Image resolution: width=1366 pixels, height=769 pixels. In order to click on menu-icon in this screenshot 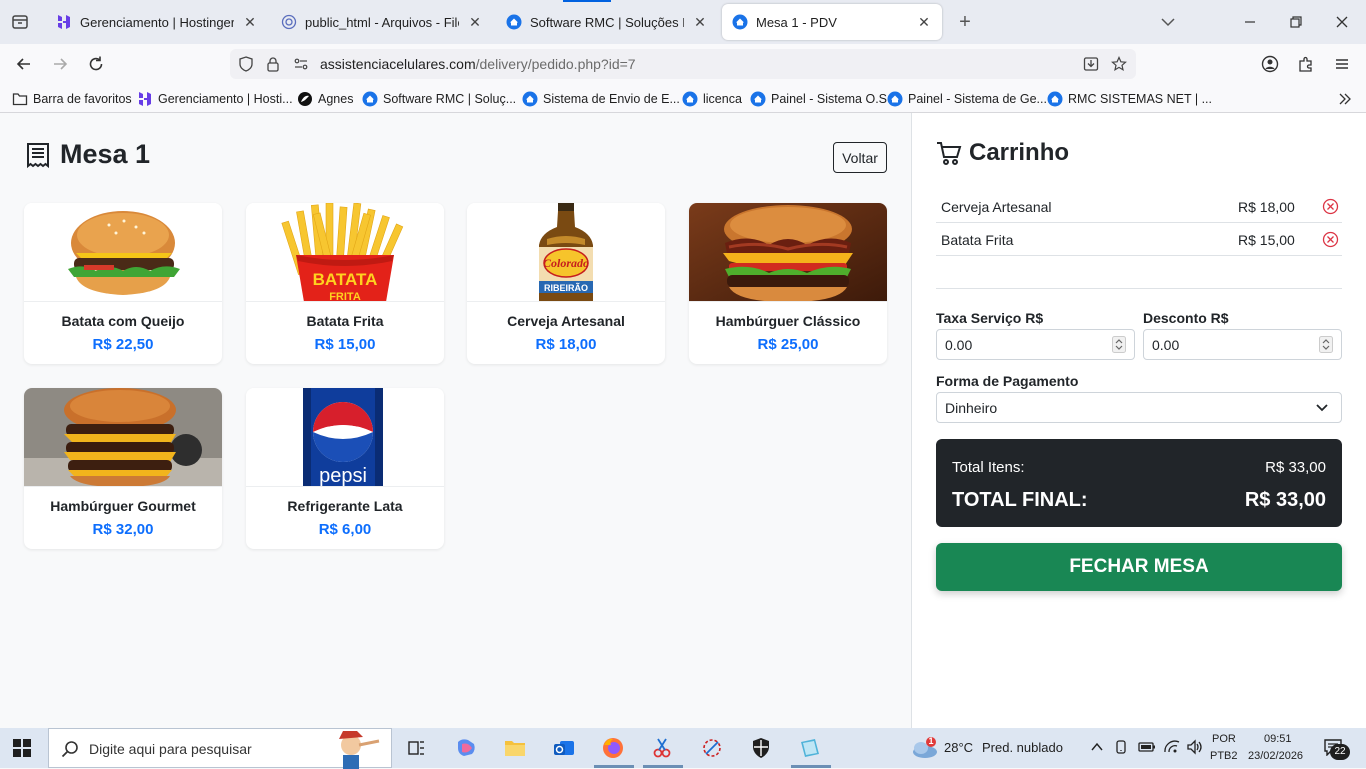, I will do `click(1342, 64)`.